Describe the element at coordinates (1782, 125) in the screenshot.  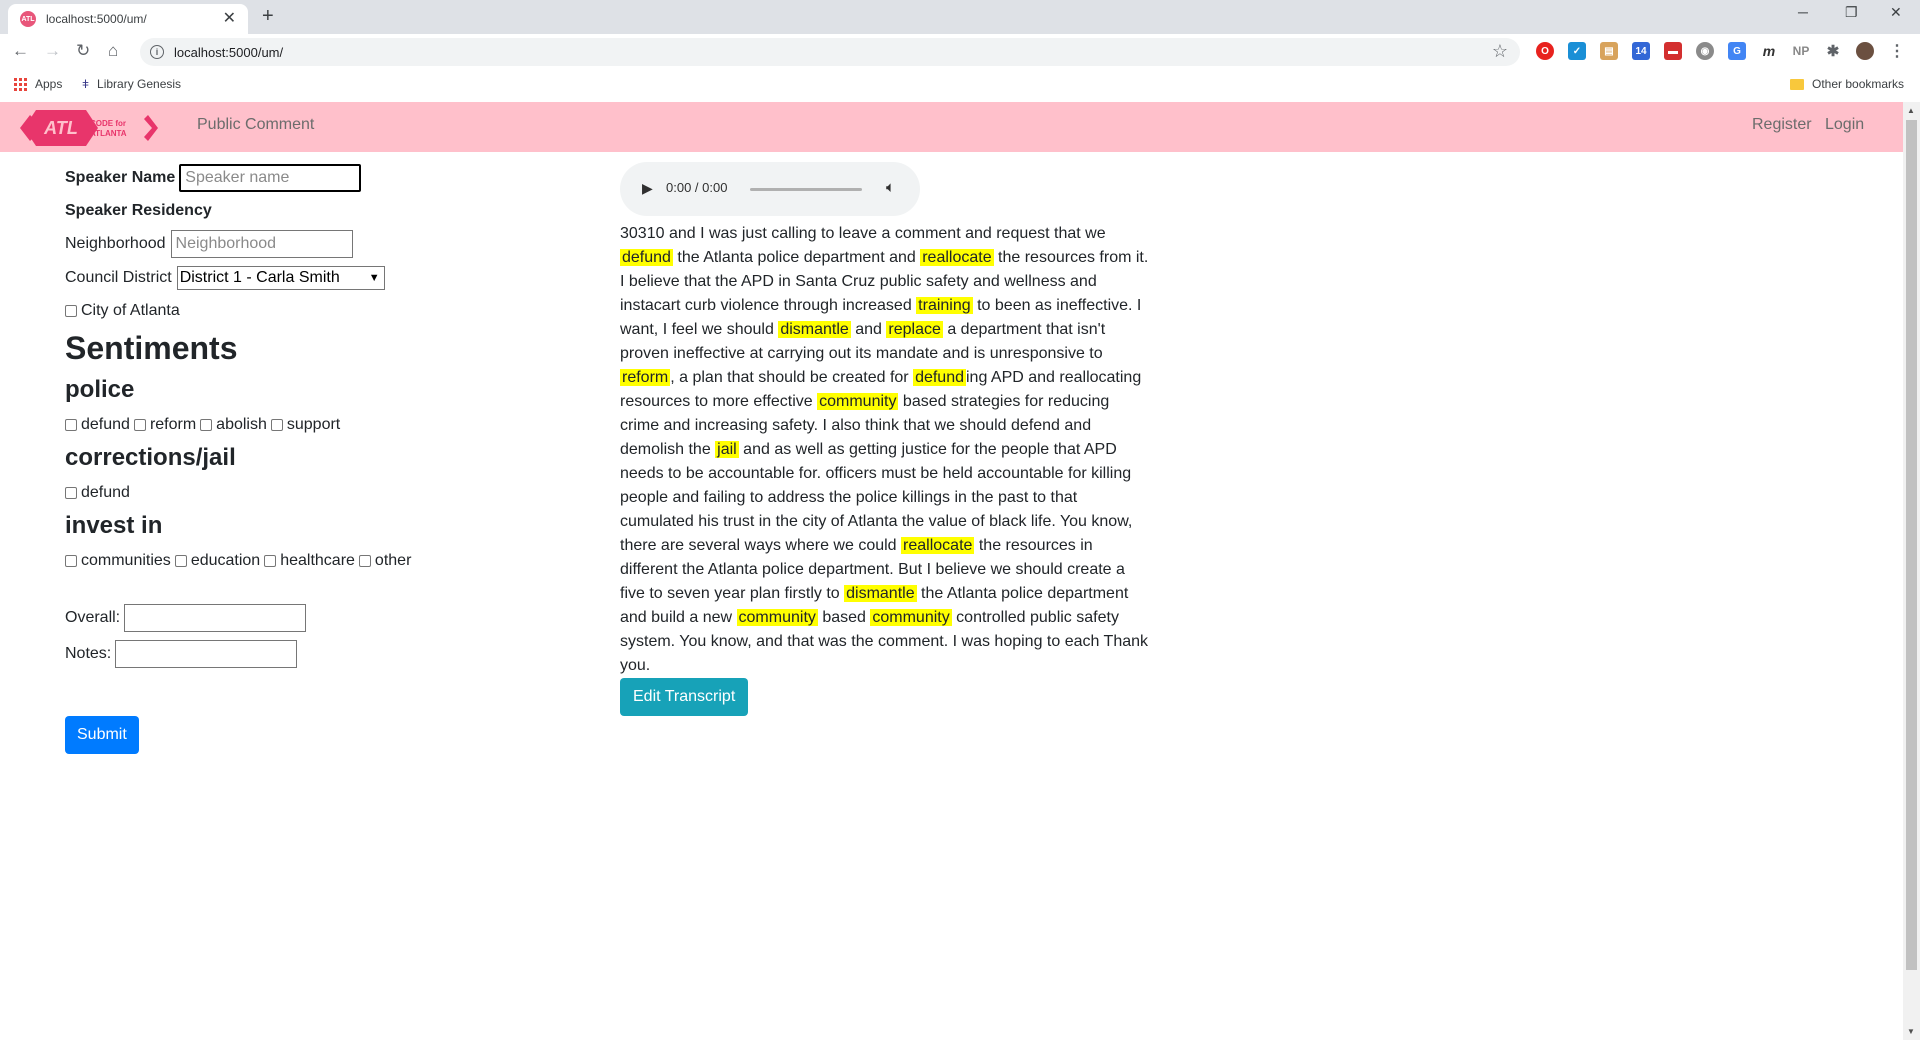
I see `nav-register: Register` at that location.